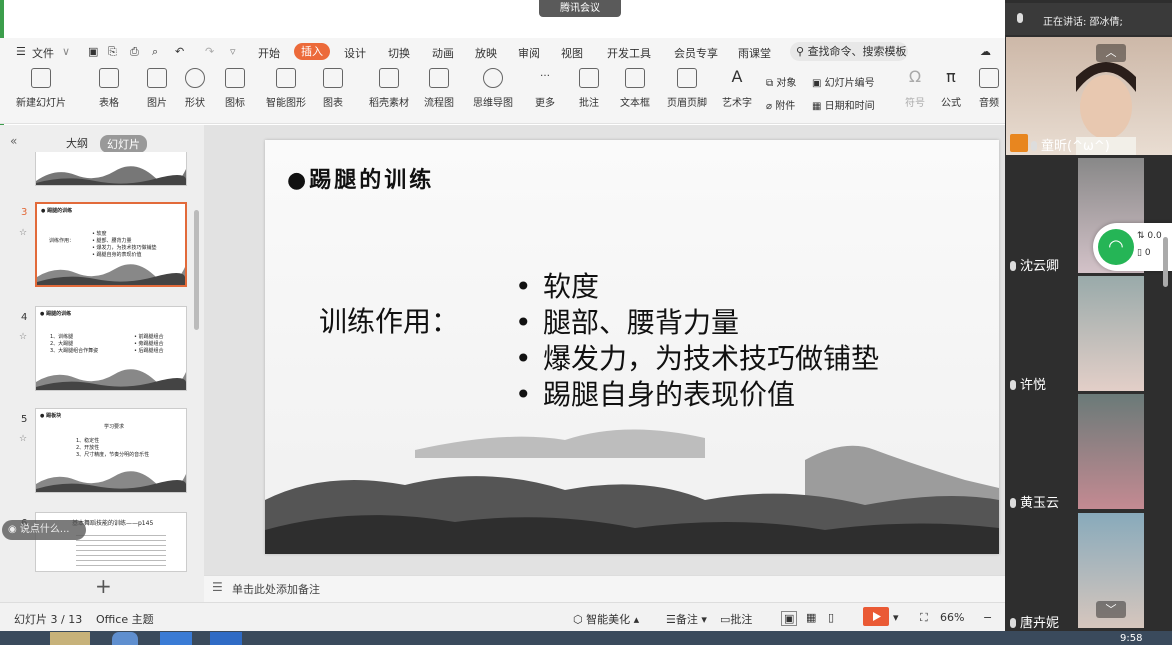  What do you see at coordinates (111, 169) in the screenshot?
I see `slide-thumbnail` at bounding box center [111, 169].